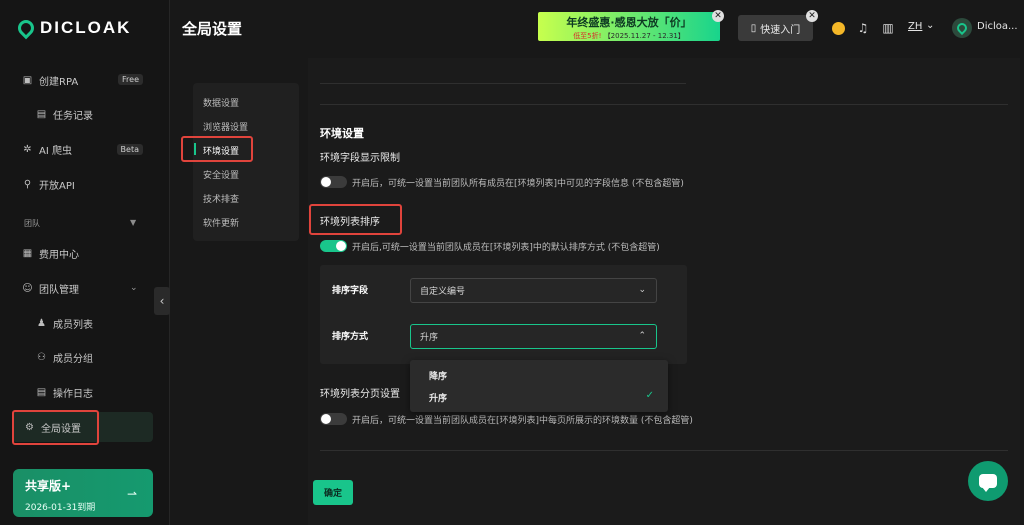 The width and height of the screenshot is (1024, 525). I want to click on plan-card: 共享版+ 2026-01-31到期 ⇀, so click(83, 493).